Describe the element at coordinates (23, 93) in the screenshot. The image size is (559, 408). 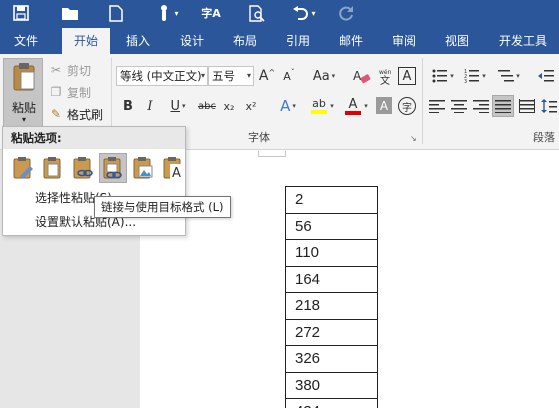
I see `paste-button: 粘贴 ▾` at that location.